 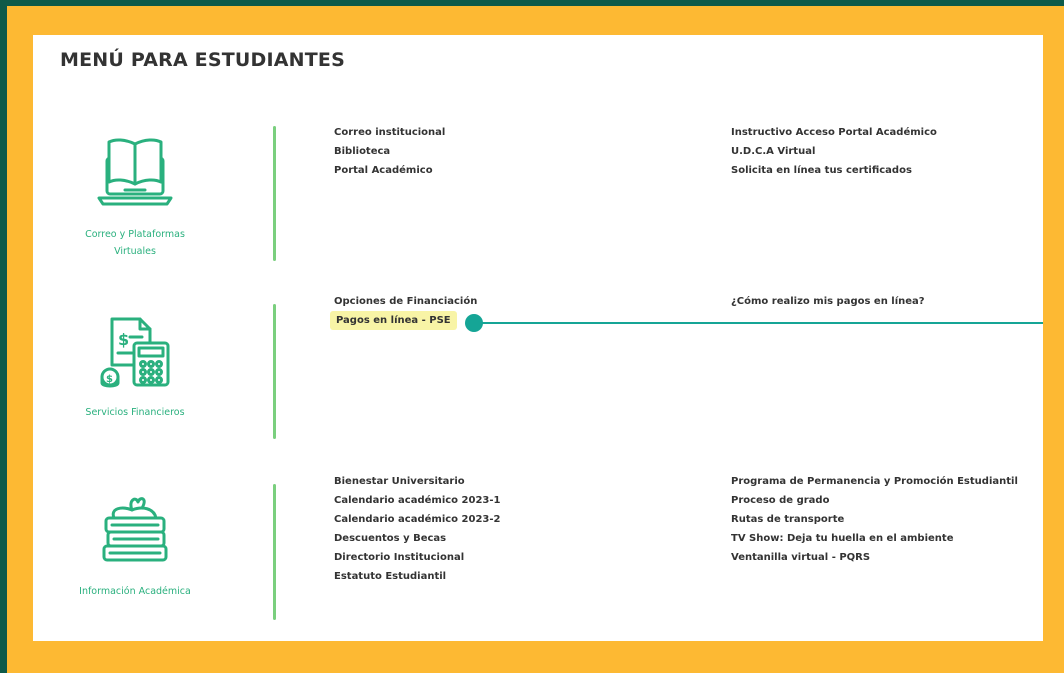 I want to click on callout-pointer-line, so click(x=762, y=323).